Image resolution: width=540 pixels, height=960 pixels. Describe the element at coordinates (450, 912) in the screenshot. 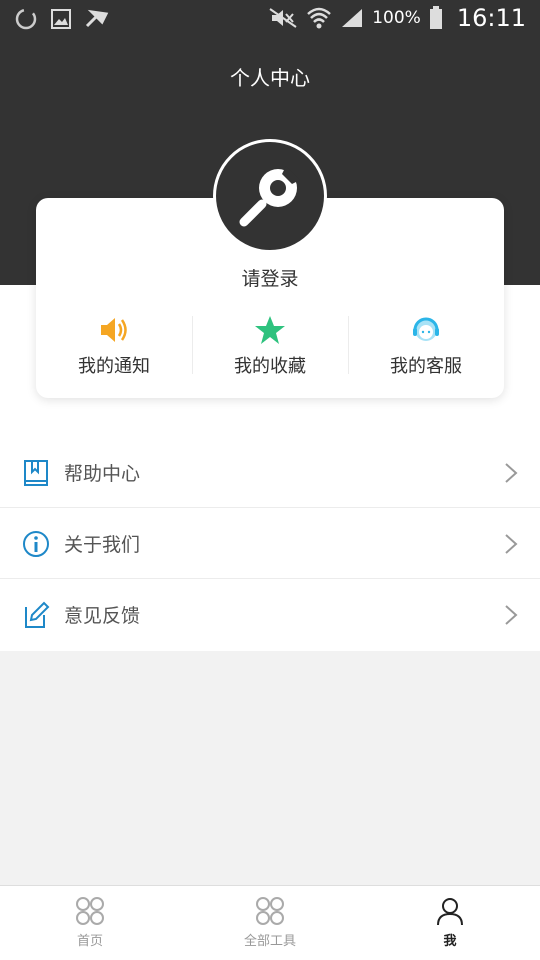

I see `user-icon` at that location.